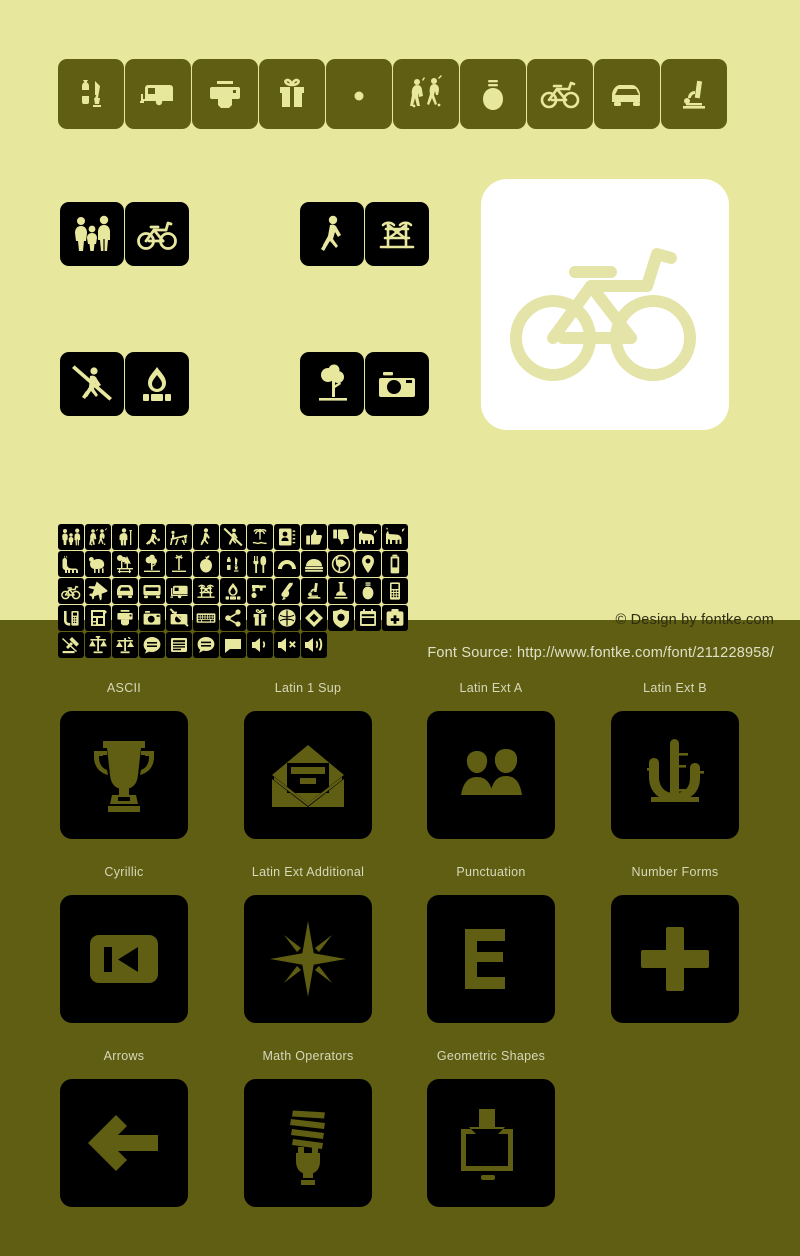 The width and height of the screenshot is (800, 1256). I want to click on sample-cell-latin1sup: Latin 1 Sup, so click(308, 759).